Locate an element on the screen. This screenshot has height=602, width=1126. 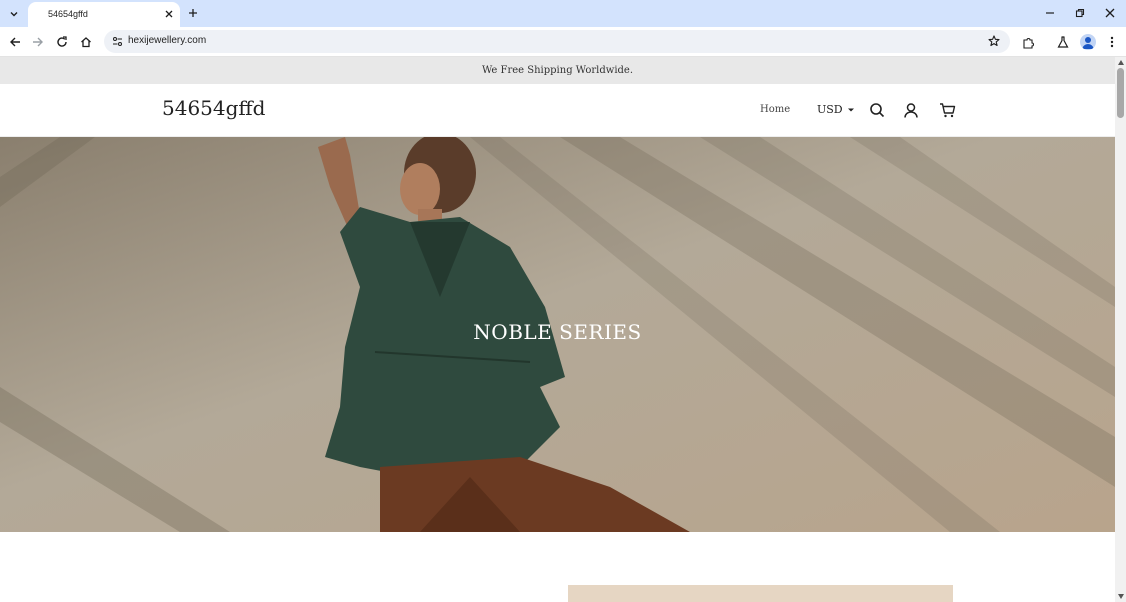
account-icon is located at coordinates (911, 110).